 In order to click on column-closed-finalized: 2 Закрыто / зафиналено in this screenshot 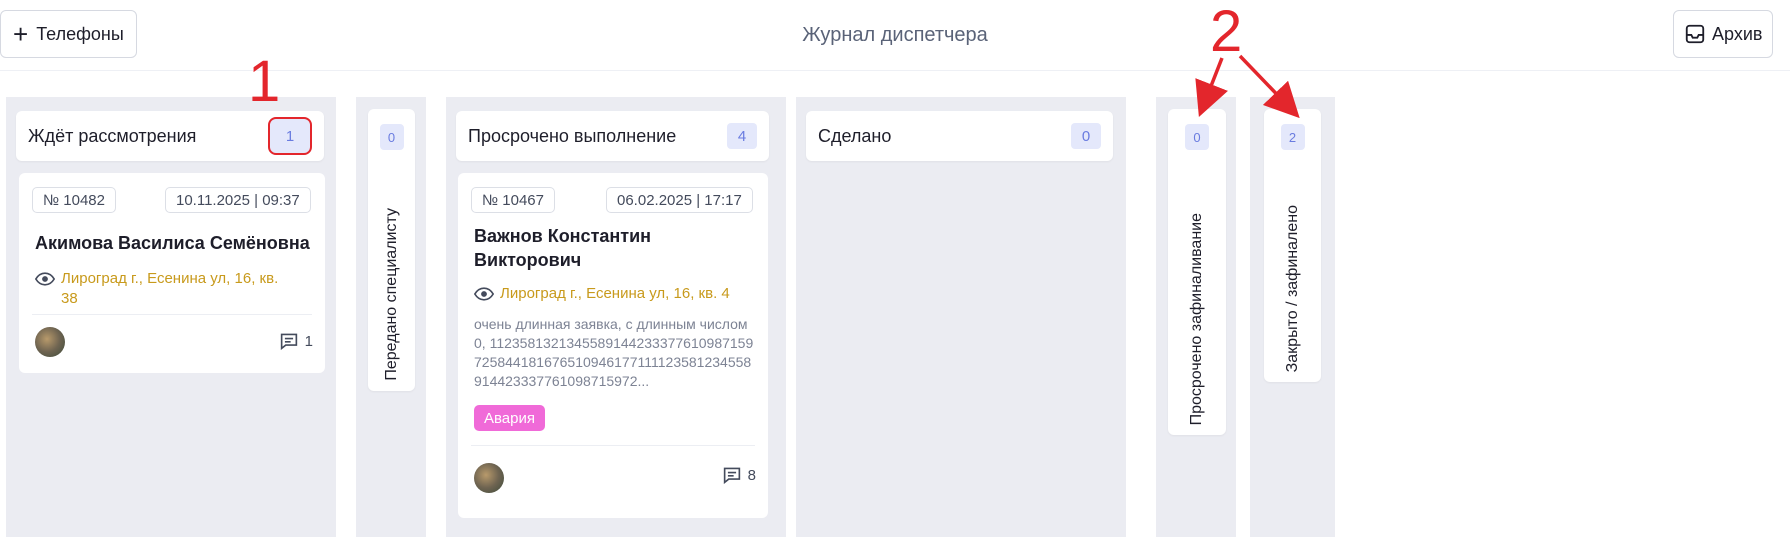, I will do `click(1292, 317)`.